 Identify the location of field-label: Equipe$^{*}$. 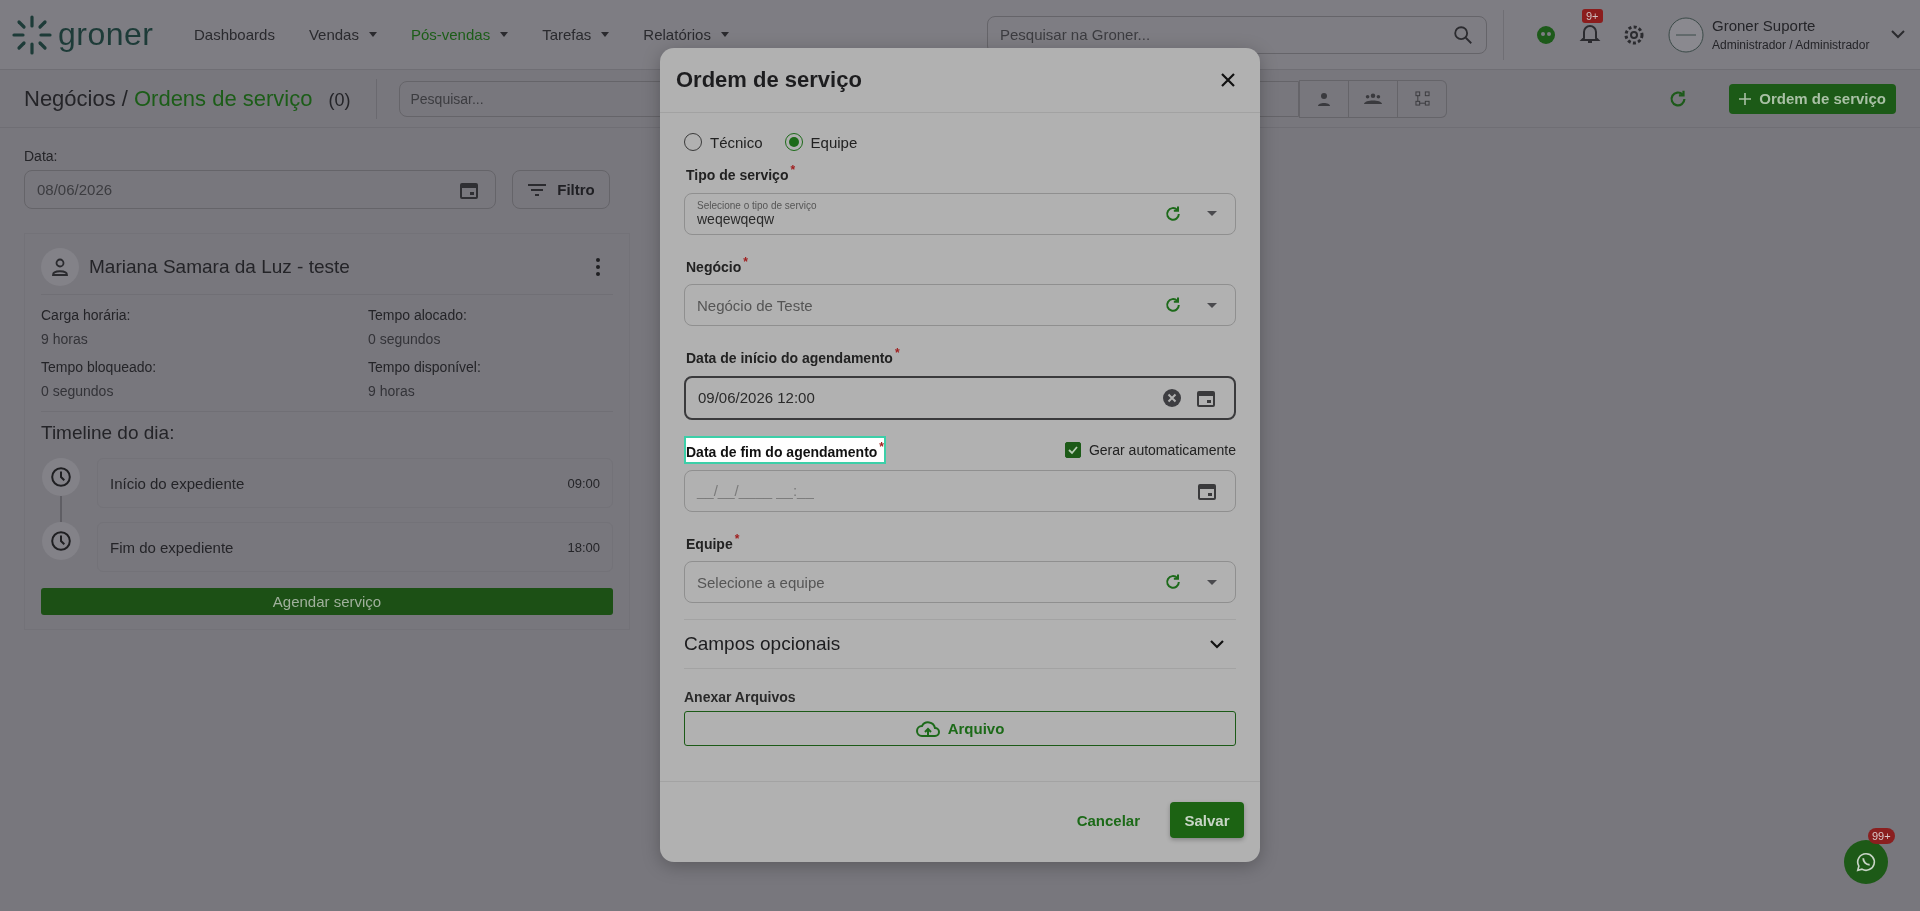
(713, 542).